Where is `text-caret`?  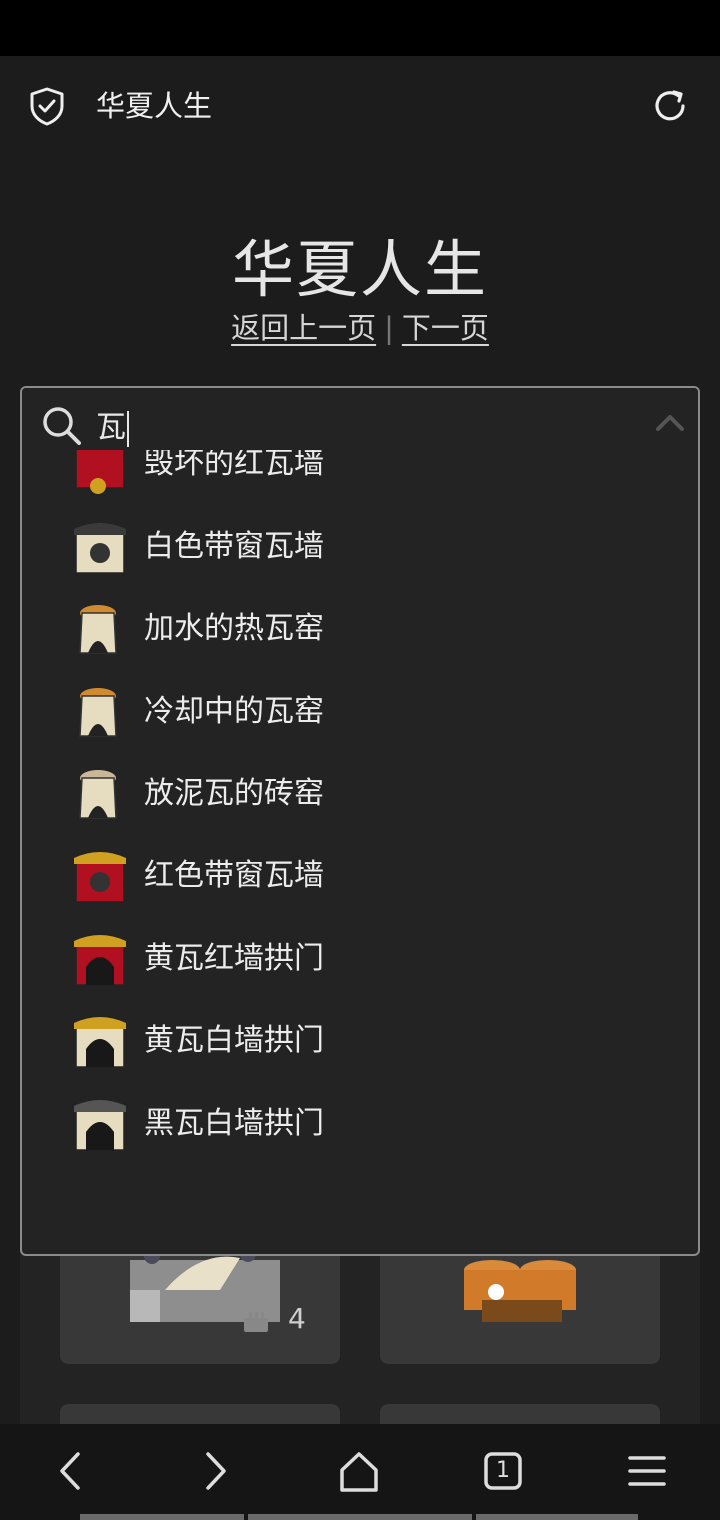
text-caret is located at coordinates (128, 428).